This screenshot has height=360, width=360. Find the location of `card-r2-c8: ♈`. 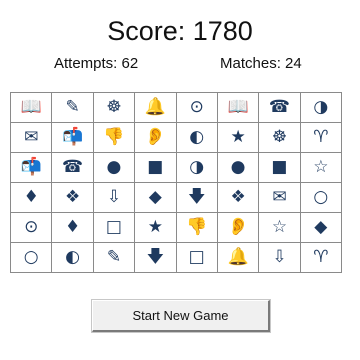

card-r2-c8: ♈ is located at coordinates (321, 138).